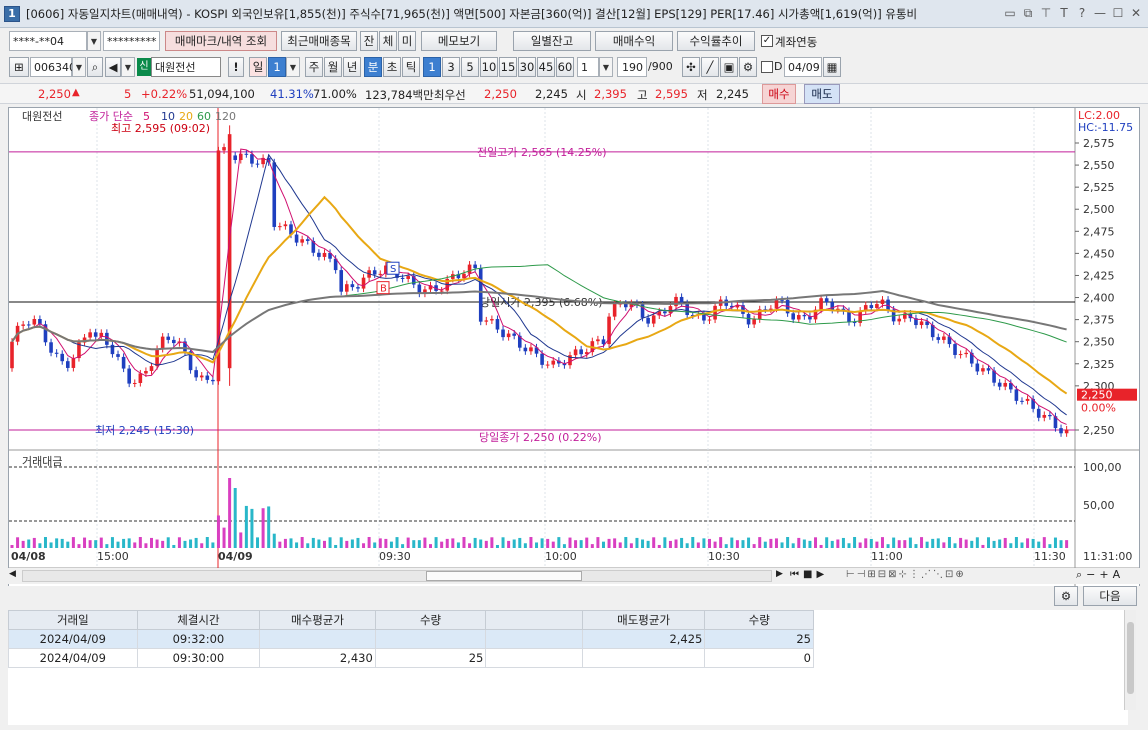 The height and width of the screenshot is (730, 1148). Describe the element at coordinates (606, 67) in the screenshot. I see `interval-dropdown-icon: ▼` at that location.